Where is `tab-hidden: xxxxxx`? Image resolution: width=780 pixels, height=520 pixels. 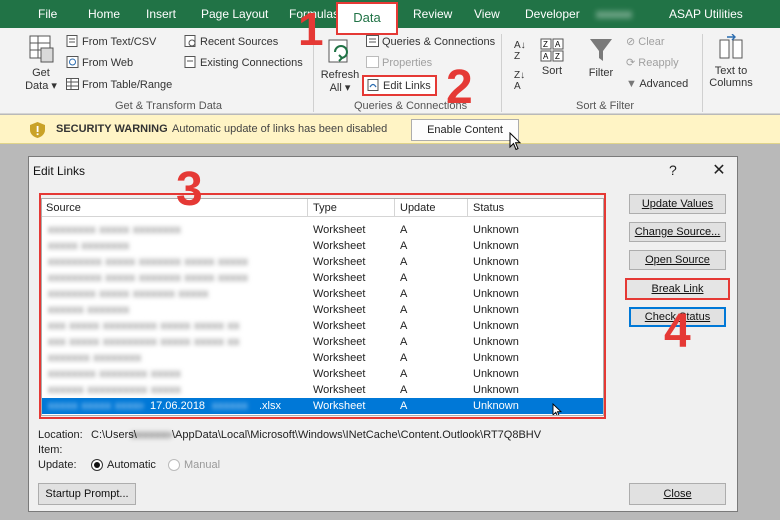
tab-hidden: xxxxxx is located at coordinates (614, 14).